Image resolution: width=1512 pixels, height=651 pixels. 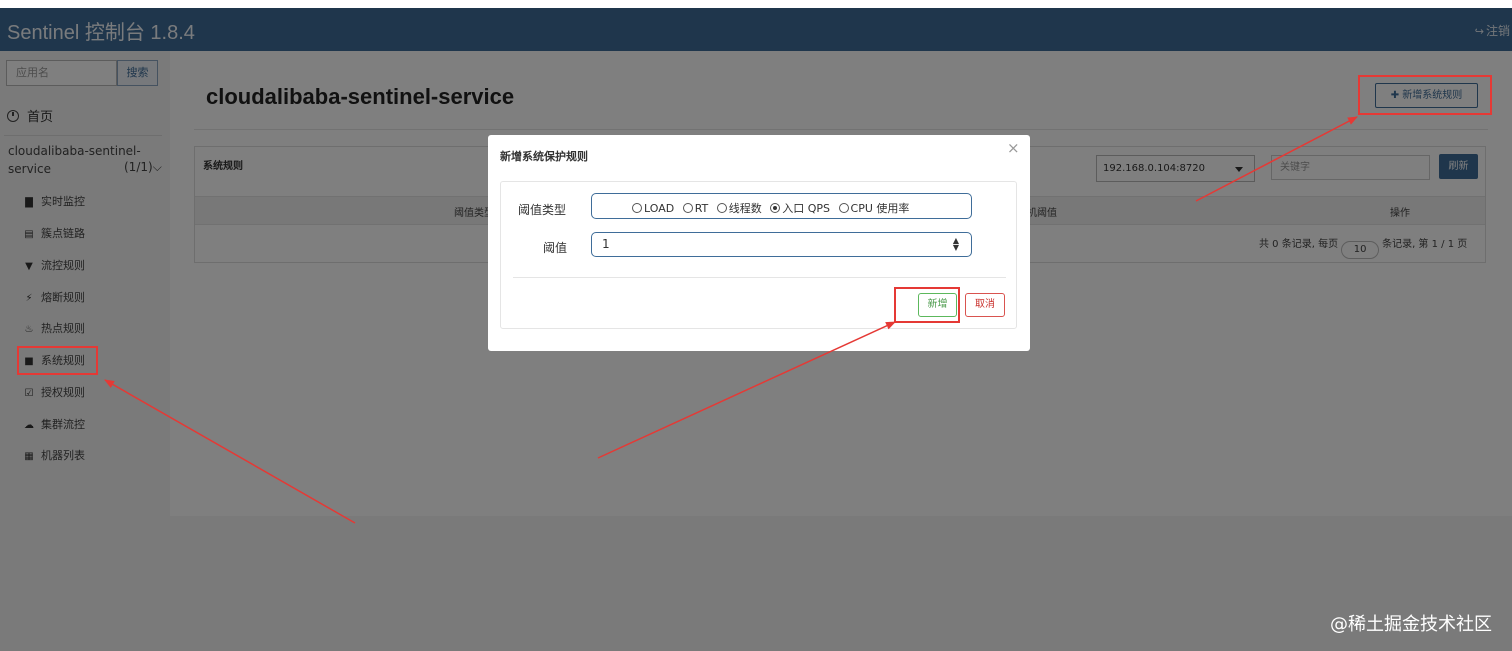 I want to click on watermark: @稀土掘金技术社区, so click(x=1411, y=624).